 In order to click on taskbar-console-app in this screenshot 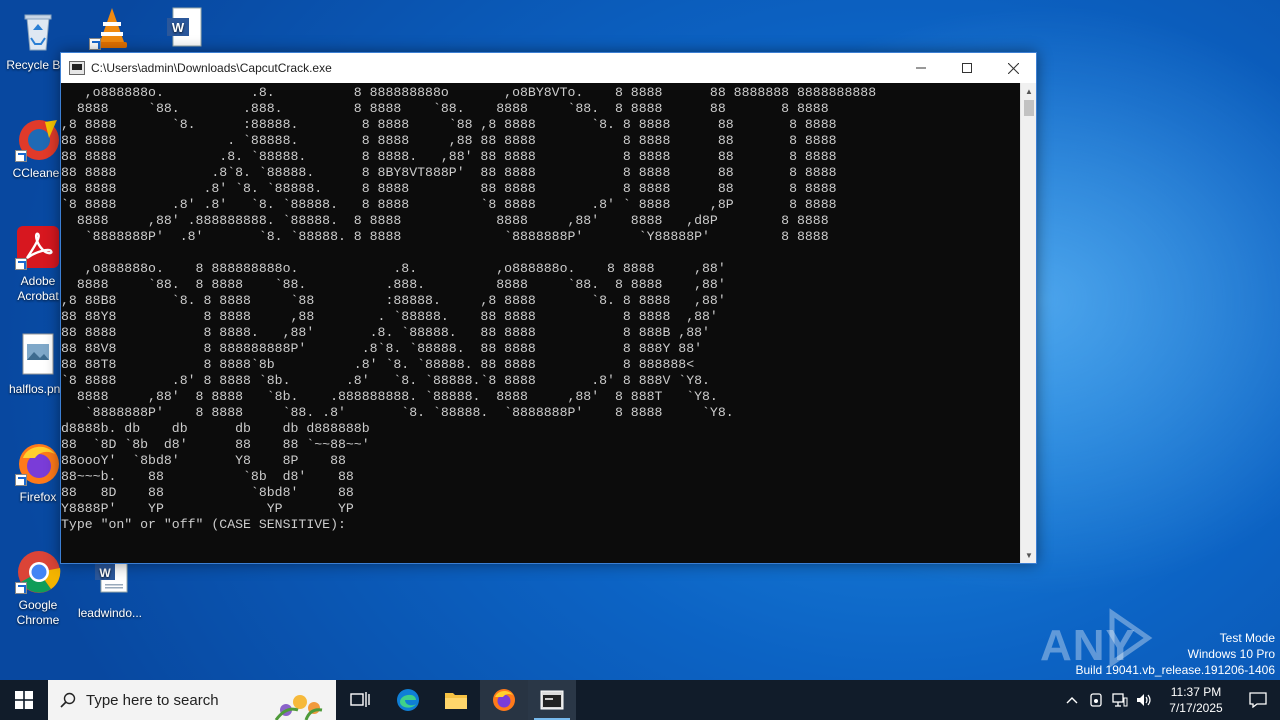, I will do `click(552, 700)`.